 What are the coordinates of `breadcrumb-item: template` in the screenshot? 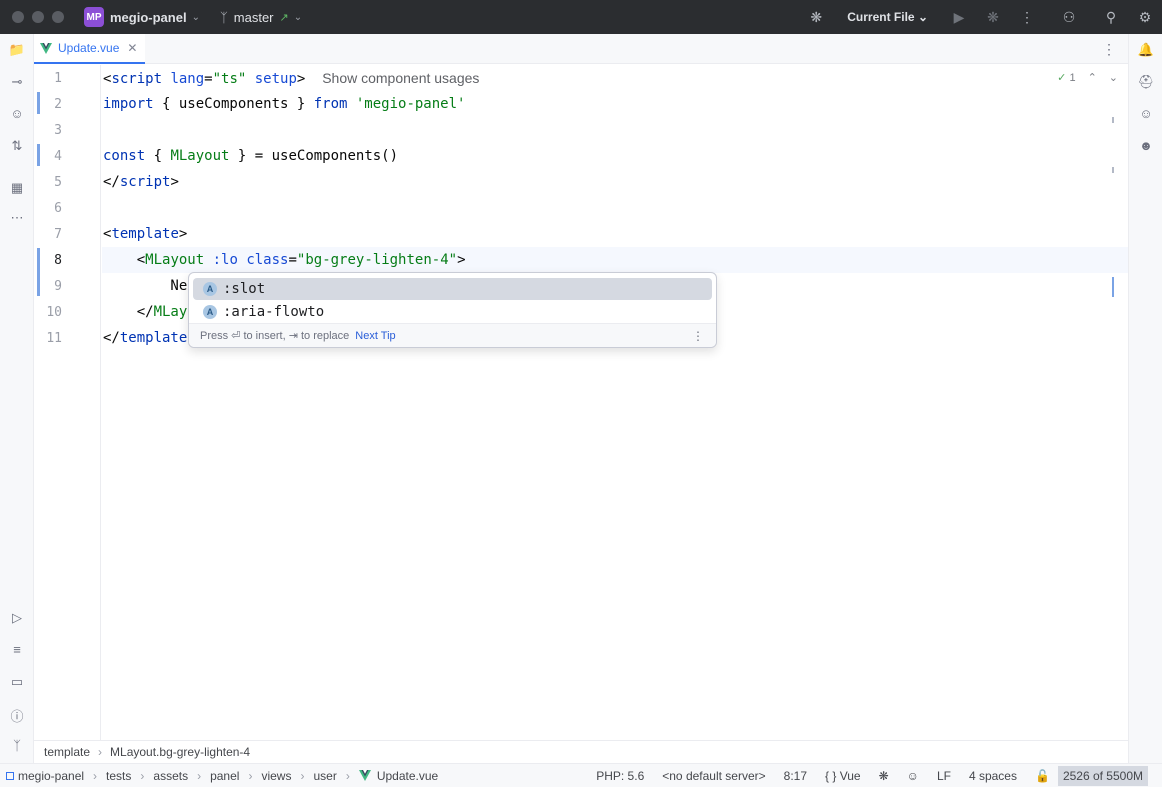 It's located at (67, 752).